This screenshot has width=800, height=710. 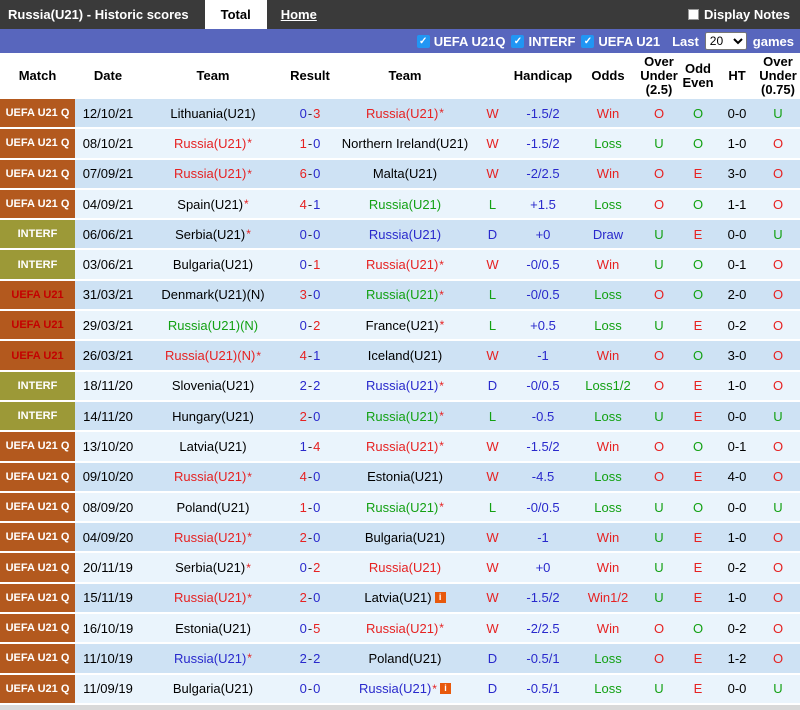 What do you see at coordinates (299, 14) in the screenshot?
I see `tab-home: Home` at bounding box center [299, 14].